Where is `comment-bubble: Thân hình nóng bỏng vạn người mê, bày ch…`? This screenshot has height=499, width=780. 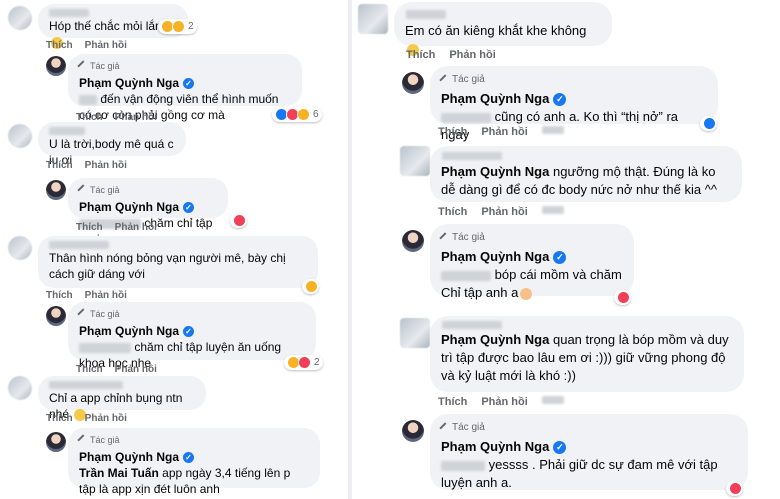 comment-bubble: Thân hình nóng bỏng vạn người mê, bày ch… is located at coordinates (178, 262).